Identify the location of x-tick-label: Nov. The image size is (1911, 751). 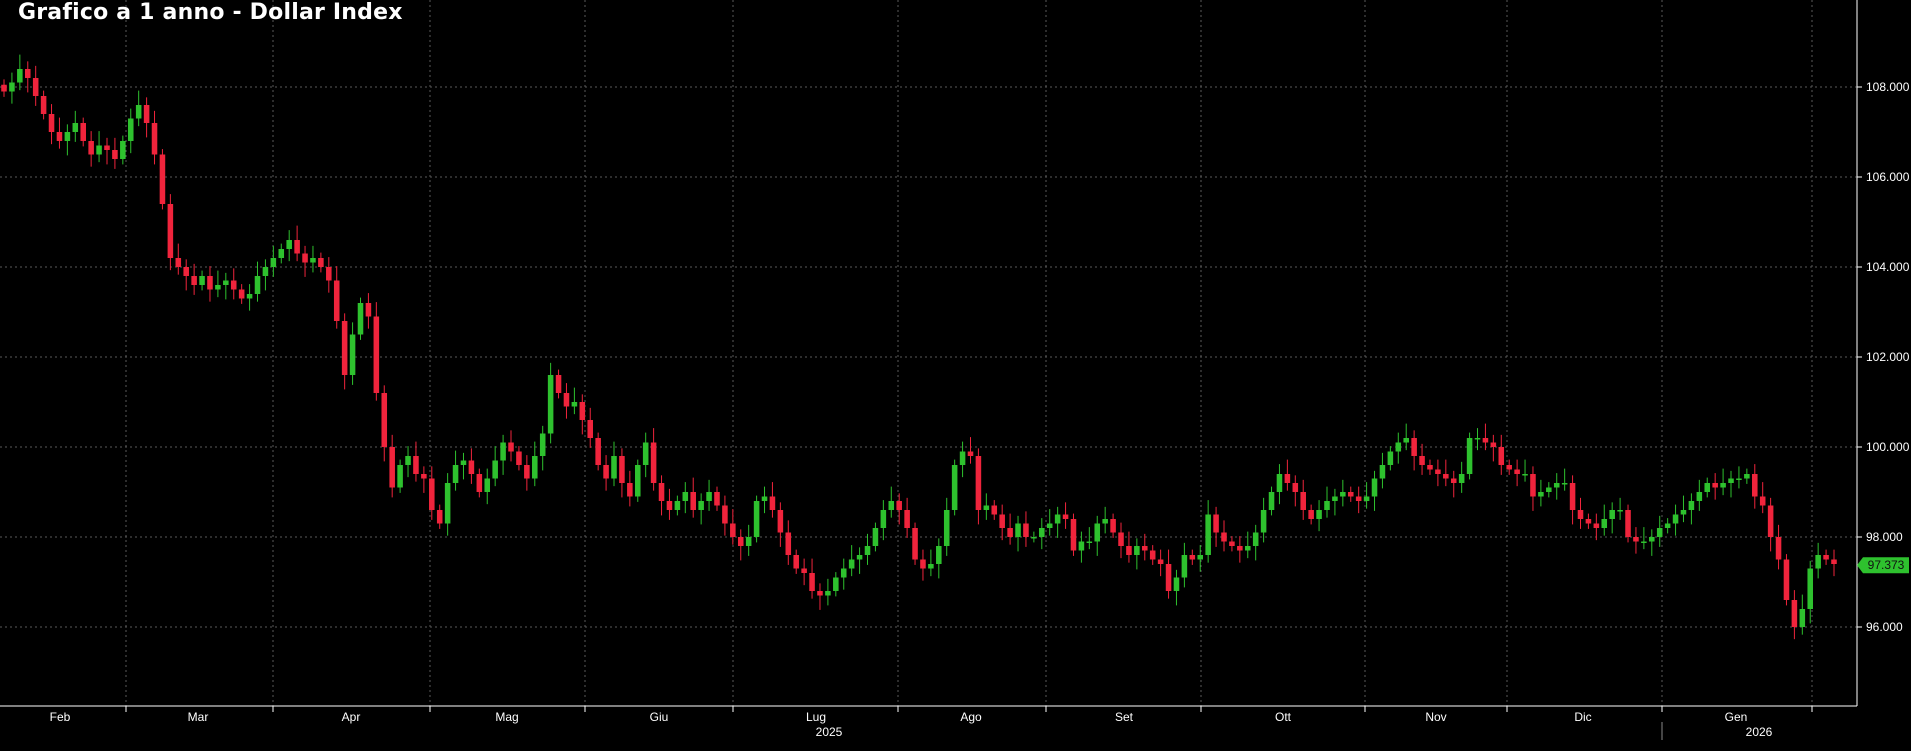
(1435, 717).